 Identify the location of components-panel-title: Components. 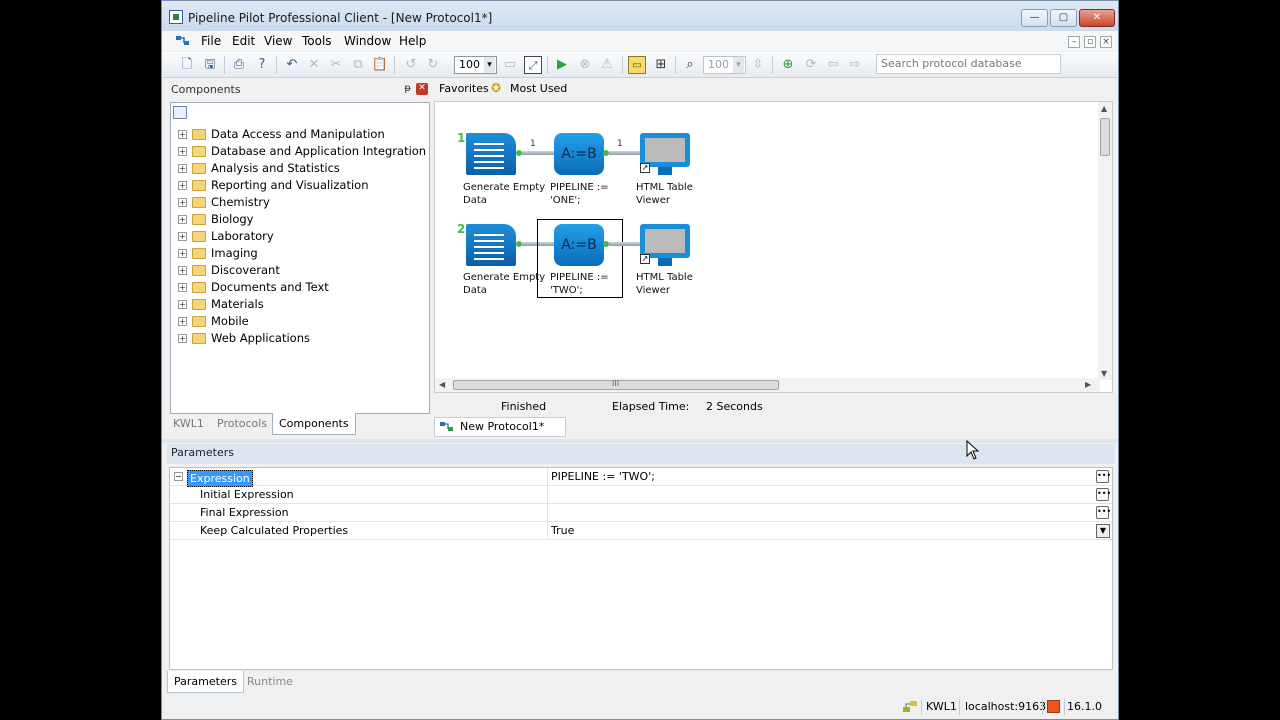
(206, 89).